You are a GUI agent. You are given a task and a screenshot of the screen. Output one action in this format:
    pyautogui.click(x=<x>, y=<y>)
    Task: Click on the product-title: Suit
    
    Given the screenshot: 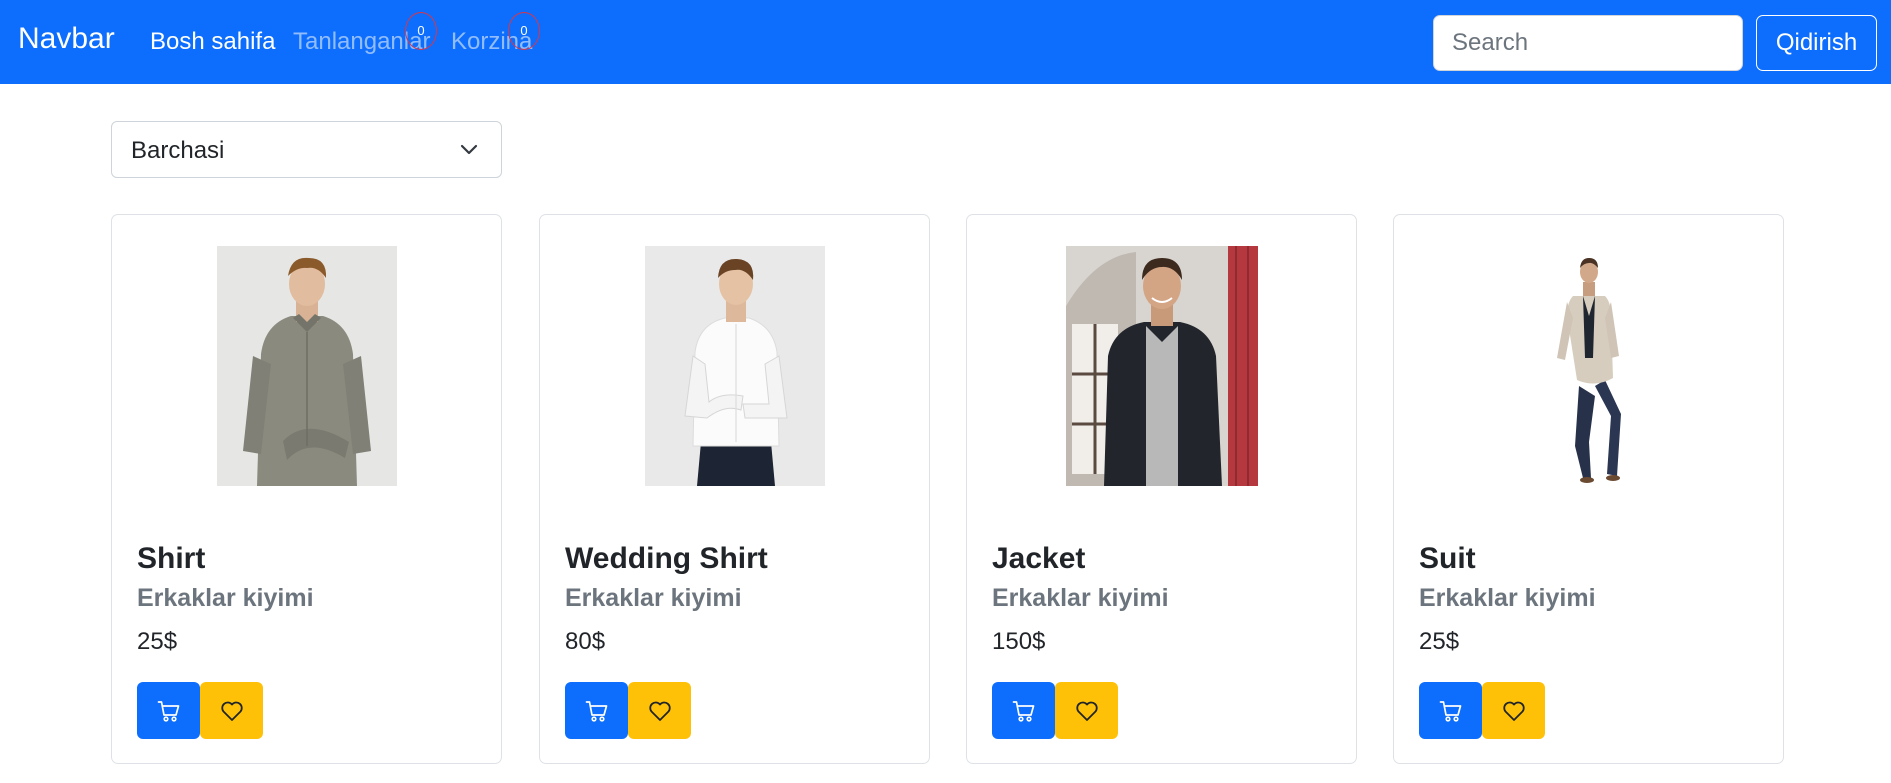 What is the action you would take?
    pyautogui.click(x=1447, y=558)
    